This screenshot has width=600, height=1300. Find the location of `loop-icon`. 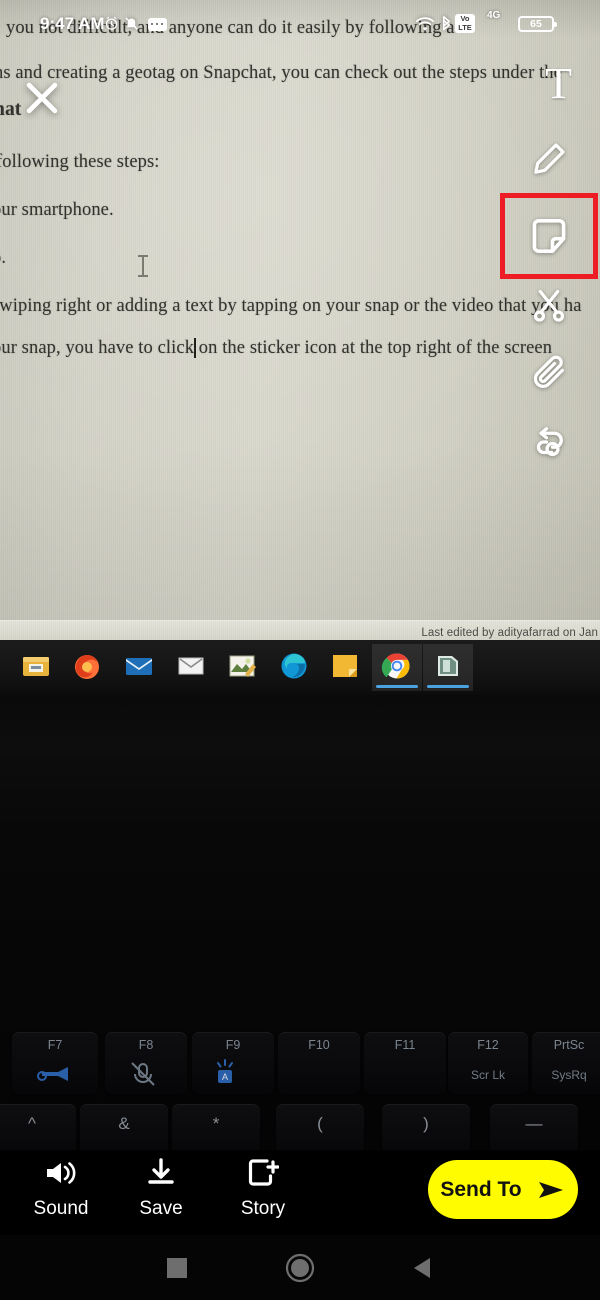

loop-icon is located at coordinates (549, 442).